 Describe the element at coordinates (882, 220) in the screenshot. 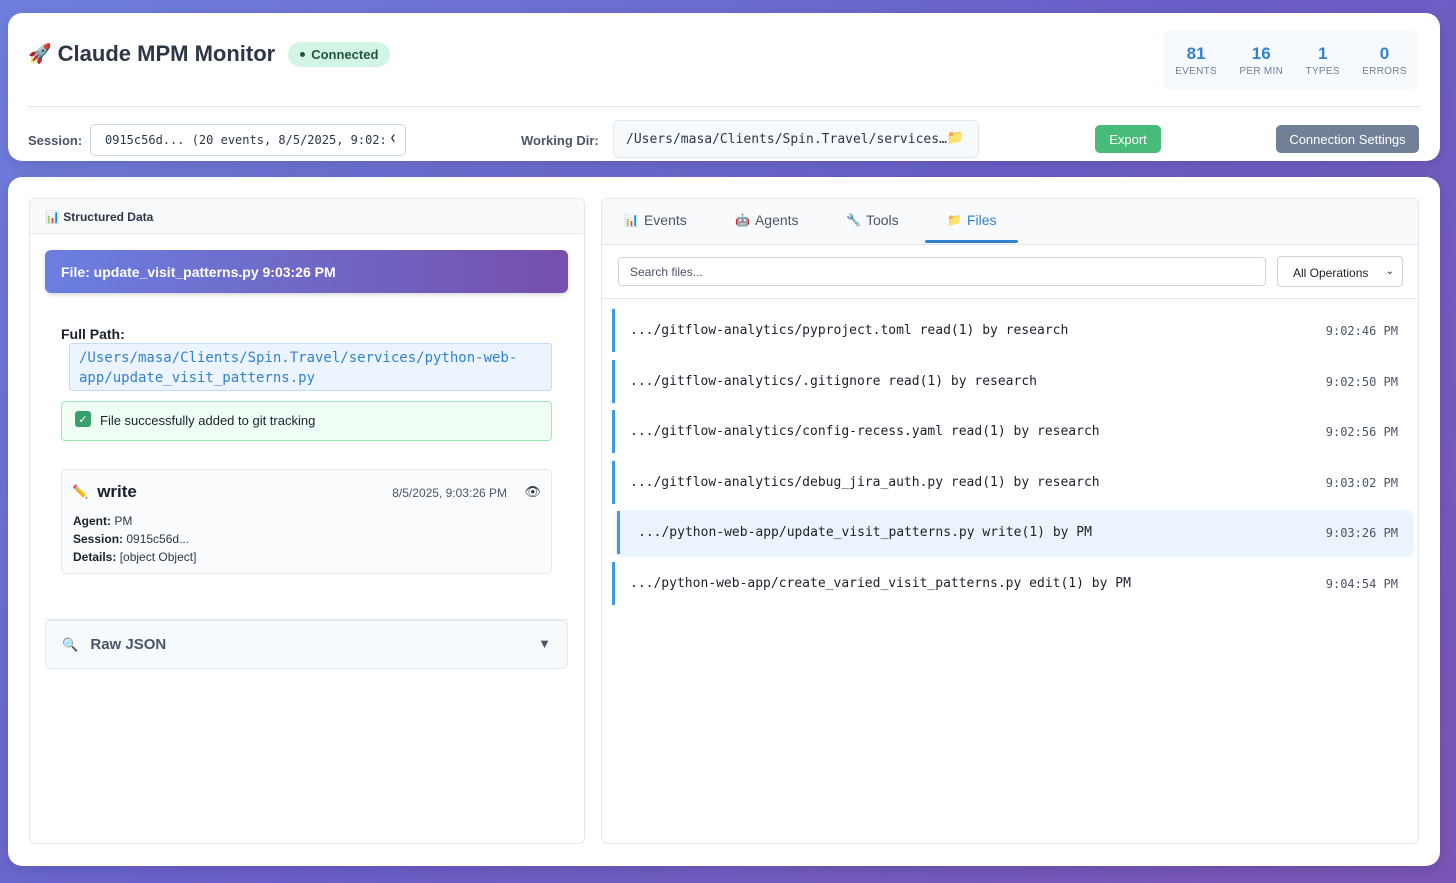

I see `tab-label: Tools` at that location.